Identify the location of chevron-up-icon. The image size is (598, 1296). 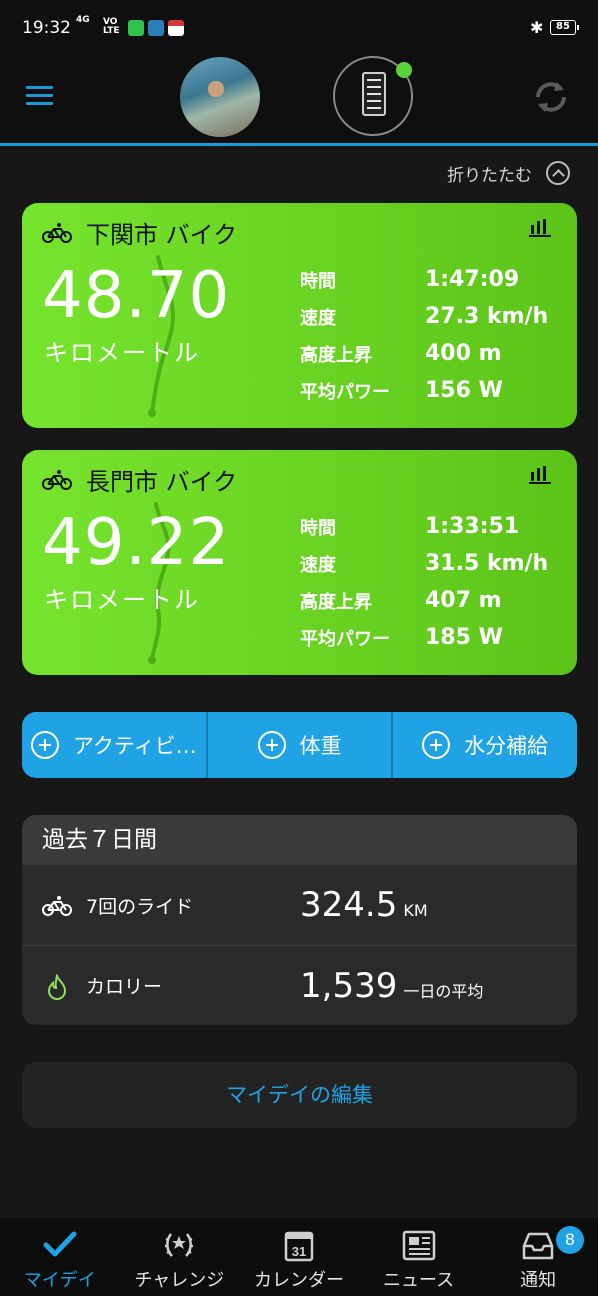
(558, 173).